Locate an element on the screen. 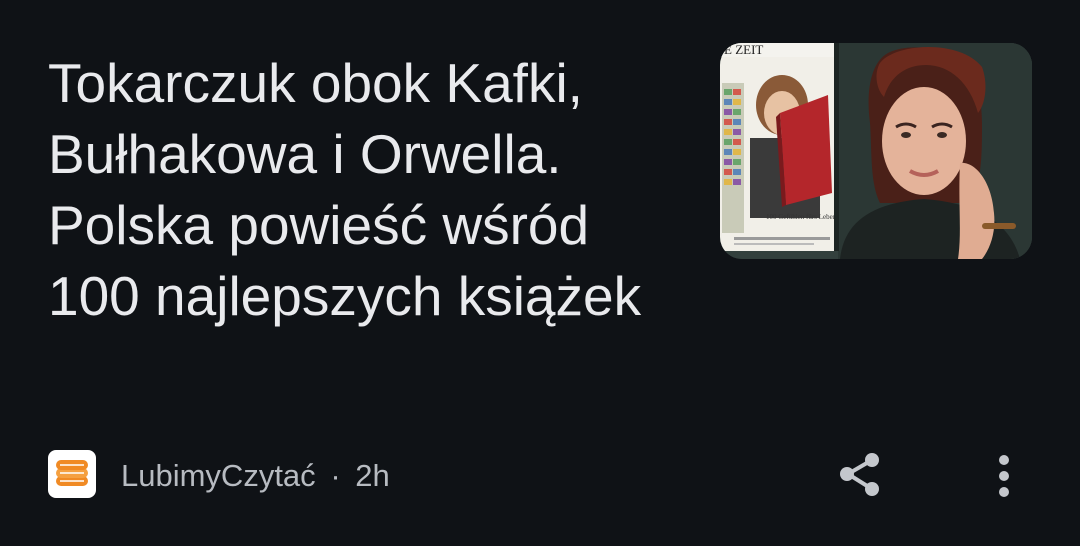 This screenshot has height=546, width=1080. lubimyczytac-logo-icon is located at coordinates (72, 474).